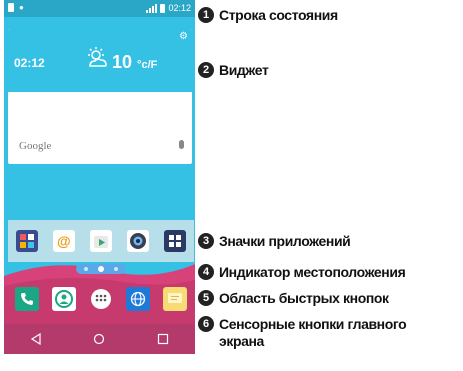 This screenshot has width=463, height=371. Describe the element at coordinates (179, 8) in the screenshot. I see `status-bar-time: 02:12` at that location.